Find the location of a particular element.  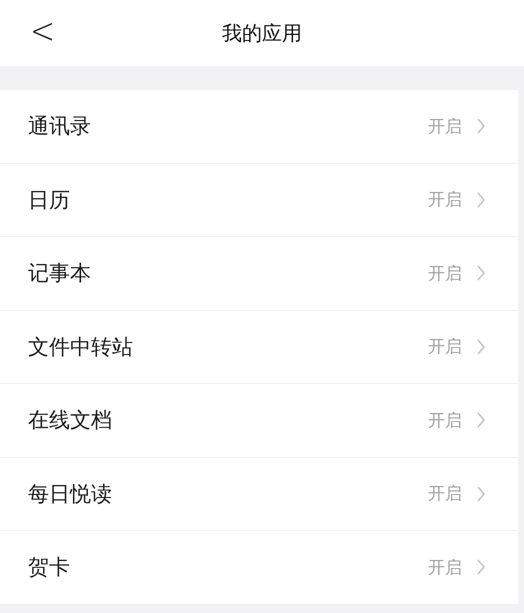

app-row: 每日悦读 开启 is located at coordinates (259, 494).